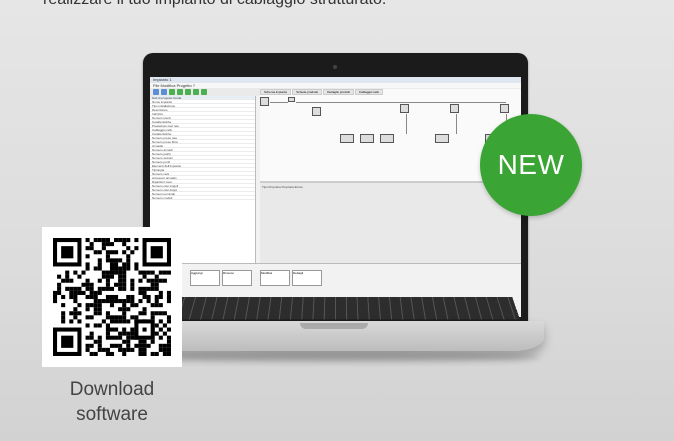 The width and height of the screenshot is (674, 441). I want to click on remove-button: Rimuovi, so click(237, 278).